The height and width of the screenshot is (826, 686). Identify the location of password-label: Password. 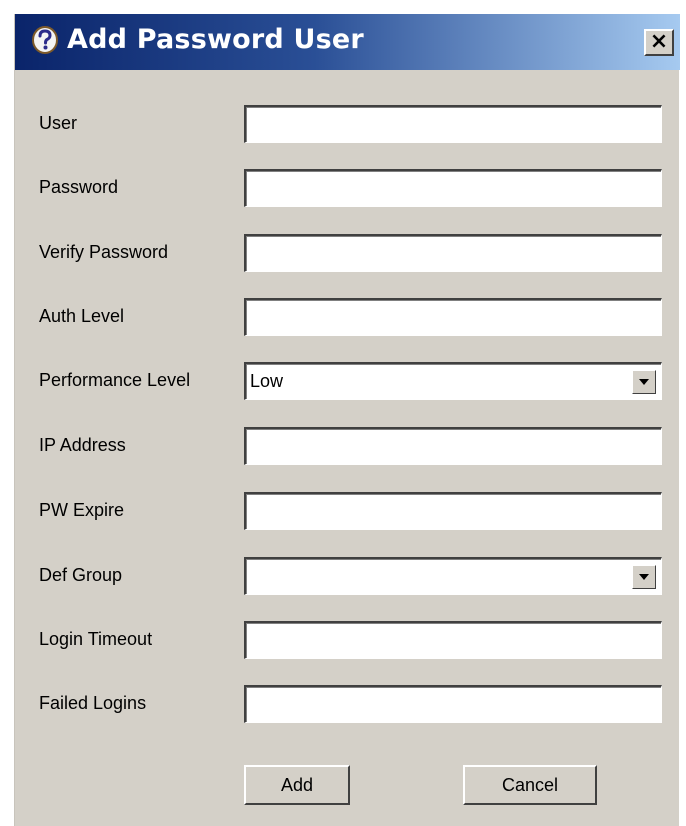
(79, 187).